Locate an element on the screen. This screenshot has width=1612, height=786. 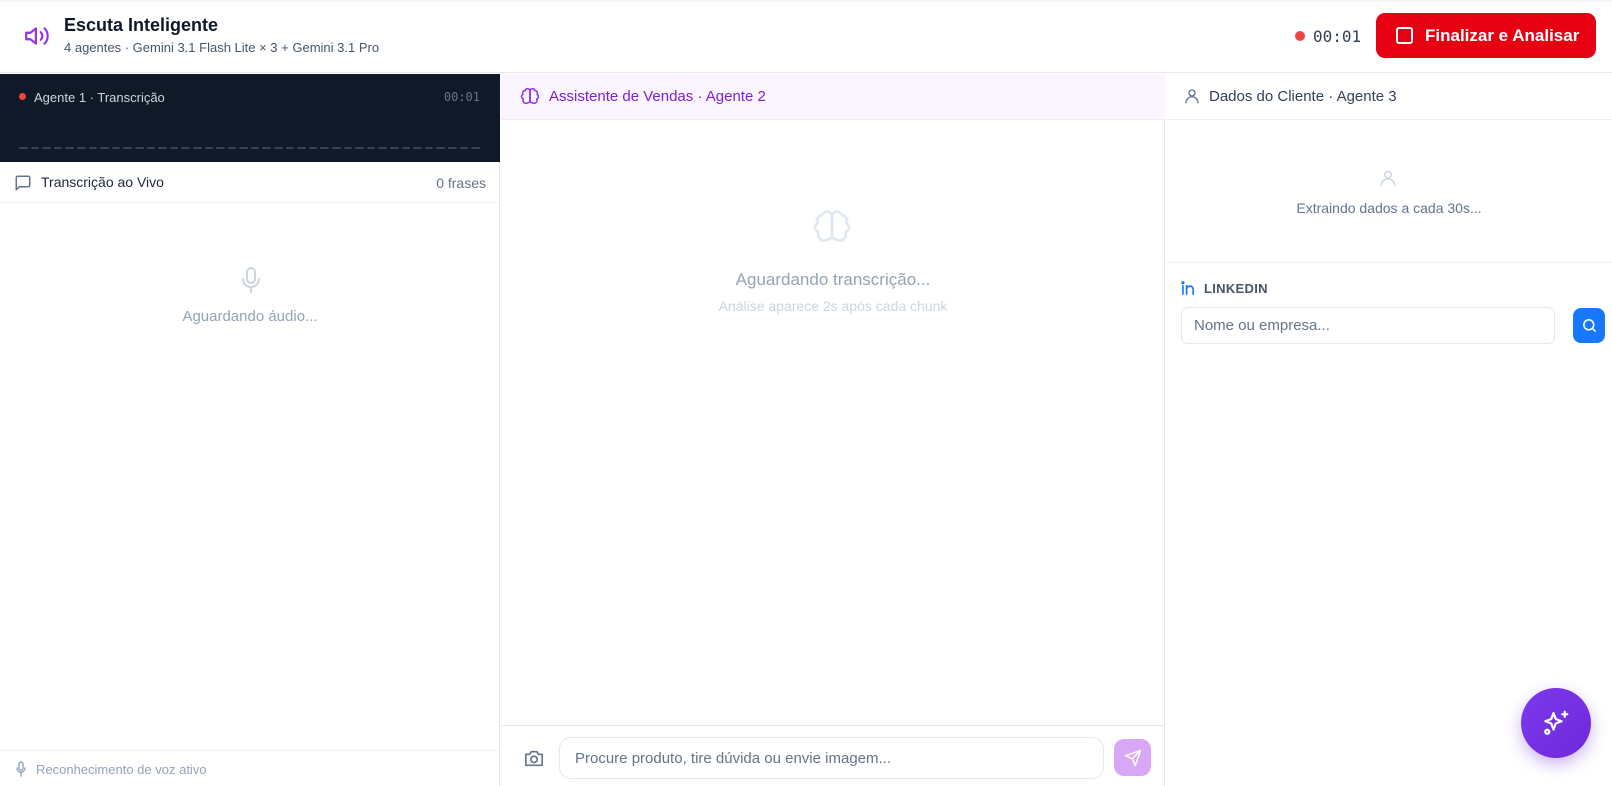
agent1-timer: 00:01 is located at coordinates (461, 97).